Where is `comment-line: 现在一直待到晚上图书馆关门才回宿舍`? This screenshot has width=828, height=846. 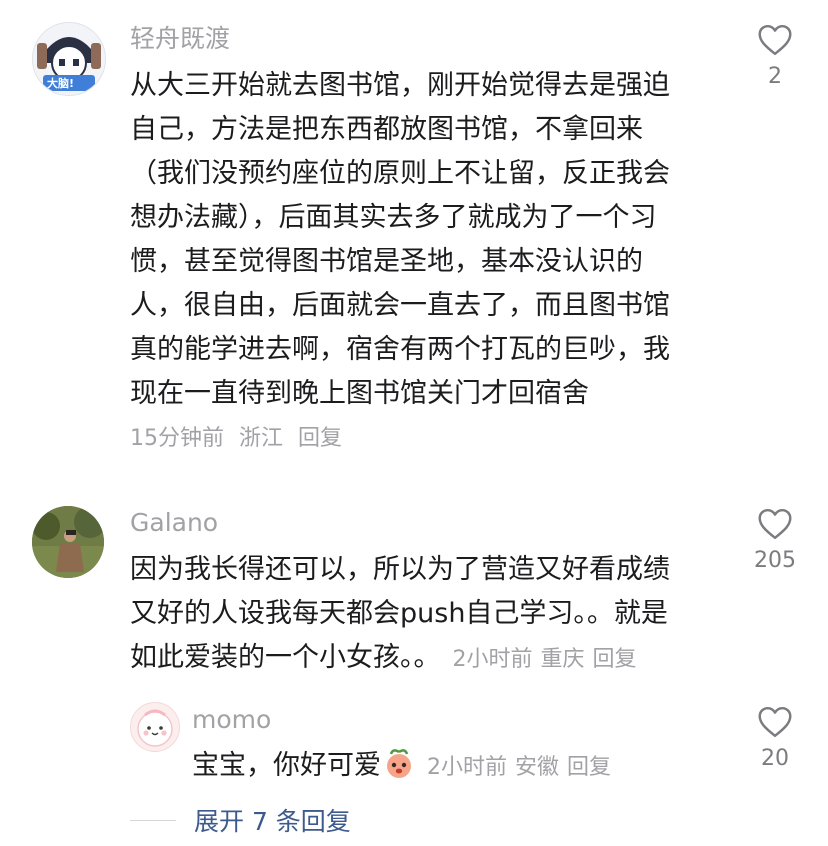
comment-line: 现在一直待到晚上图书馆关门才回宿舍 is located at coordinates (359, 393).